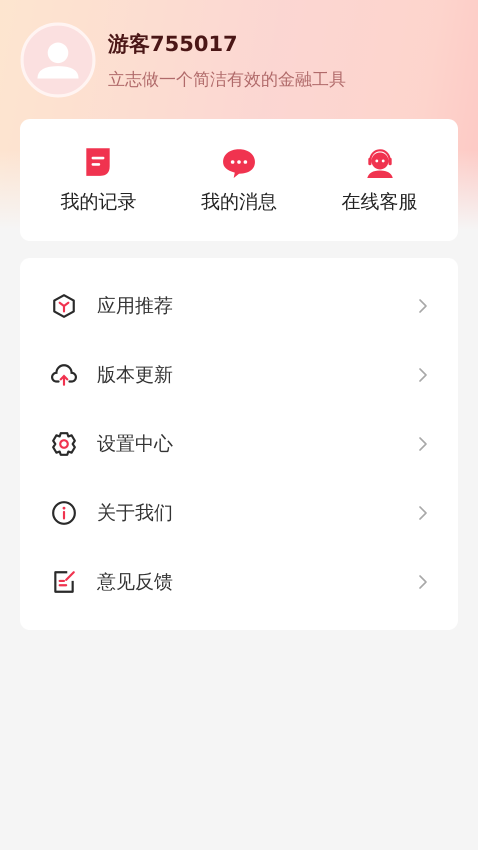 The image size is (478, 850). I want to click on avatar-icon, so click(58, 60).